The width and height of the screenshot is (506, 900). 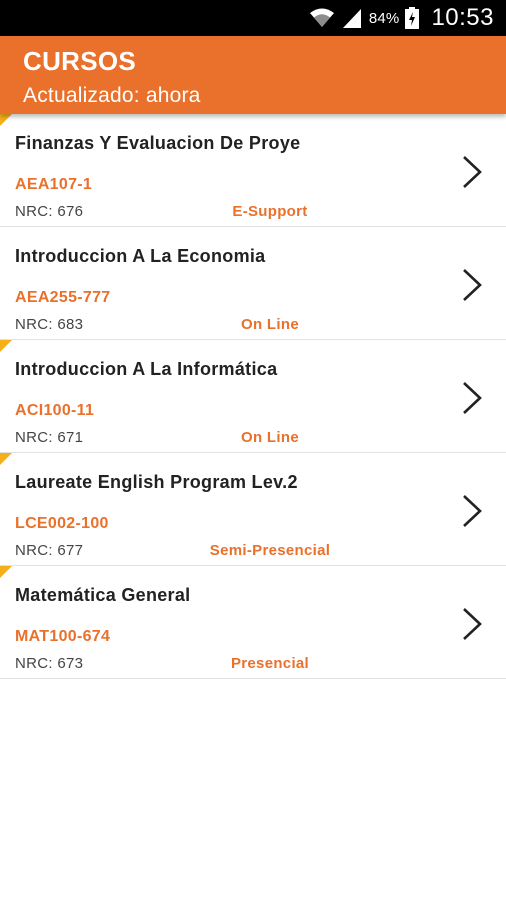 What do you see at coordinates (80, 61) in the screenshot?
I see `page-title: CURSOS` at bounding box center [80, 61].